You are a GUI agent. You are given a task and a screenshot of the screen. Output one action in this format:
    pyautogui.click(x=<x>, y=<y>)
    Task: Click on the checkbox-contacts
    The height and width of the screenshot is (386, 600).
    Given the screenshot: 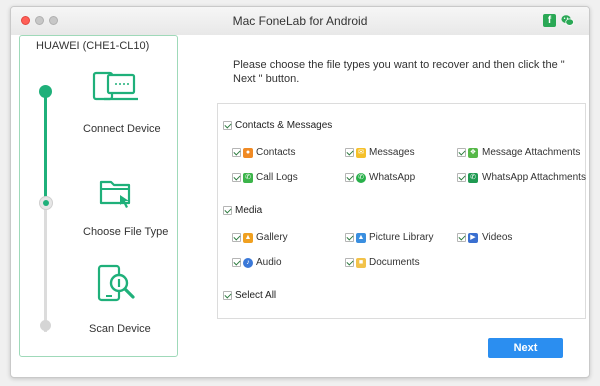 What is the action you would take?
    pyautogui.click(x=236, y=152)
    